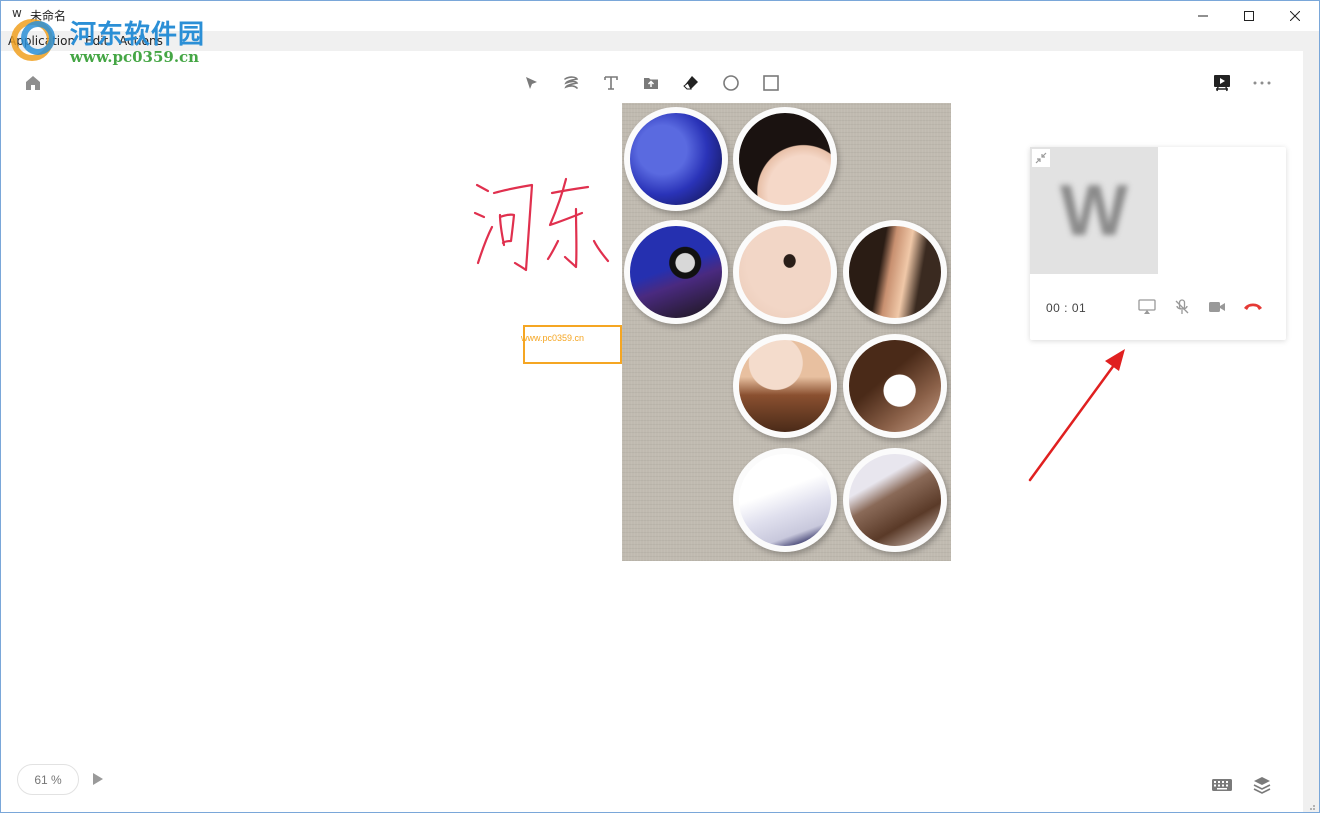 This screenshot has height=813, width=1320. I want to click on menu-edit: Edit, so click(96, 41).